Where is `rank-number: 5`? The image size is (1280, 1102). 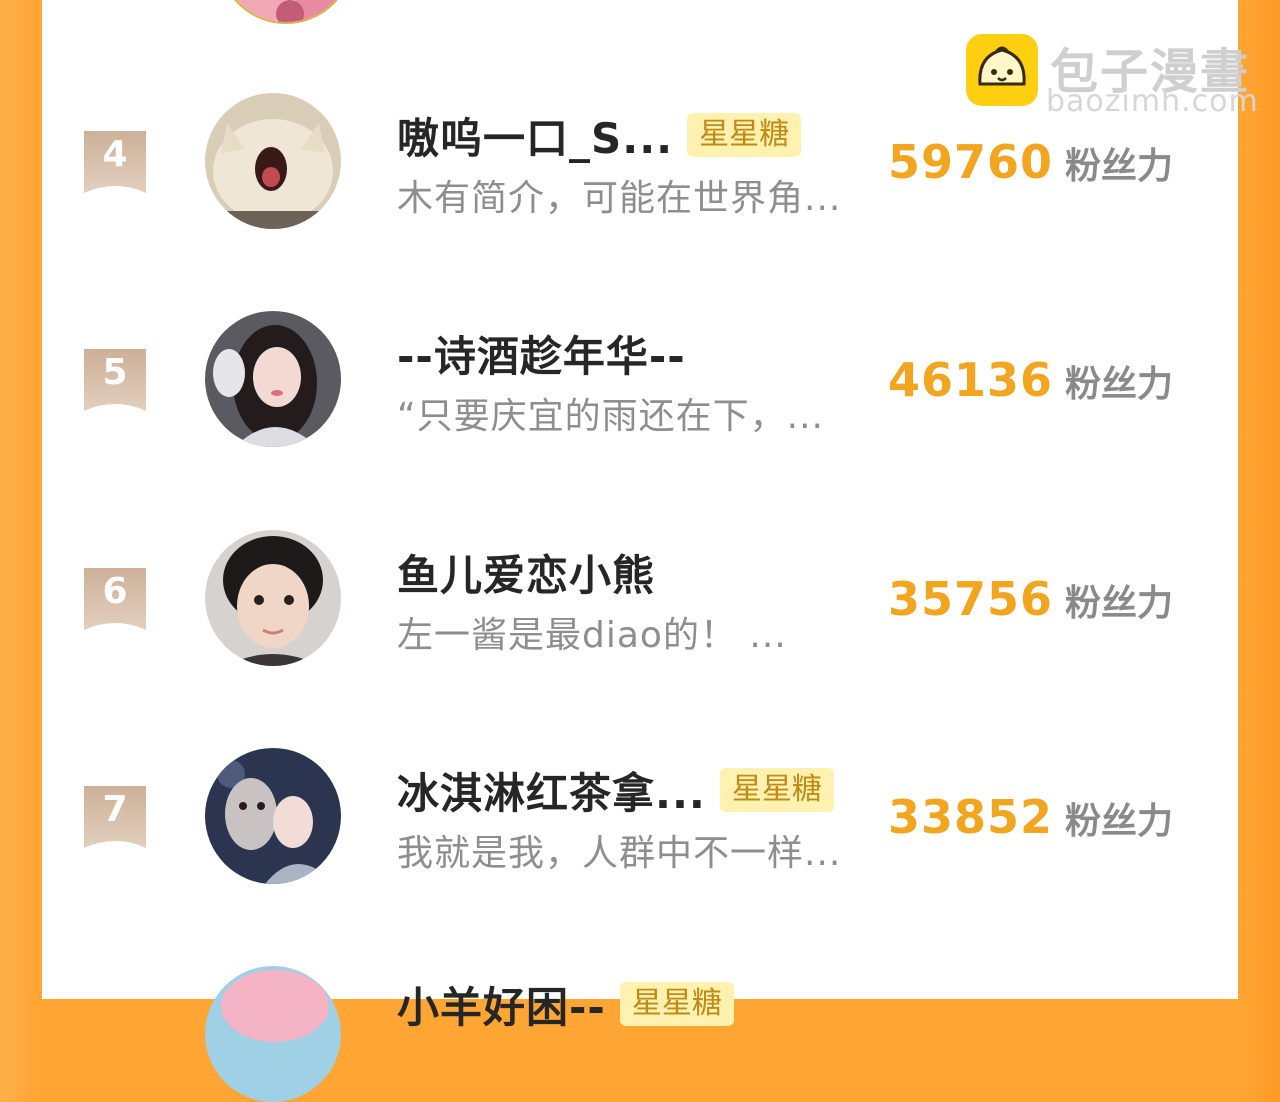 rank-number: 5 is located at coordinates (115, 372).